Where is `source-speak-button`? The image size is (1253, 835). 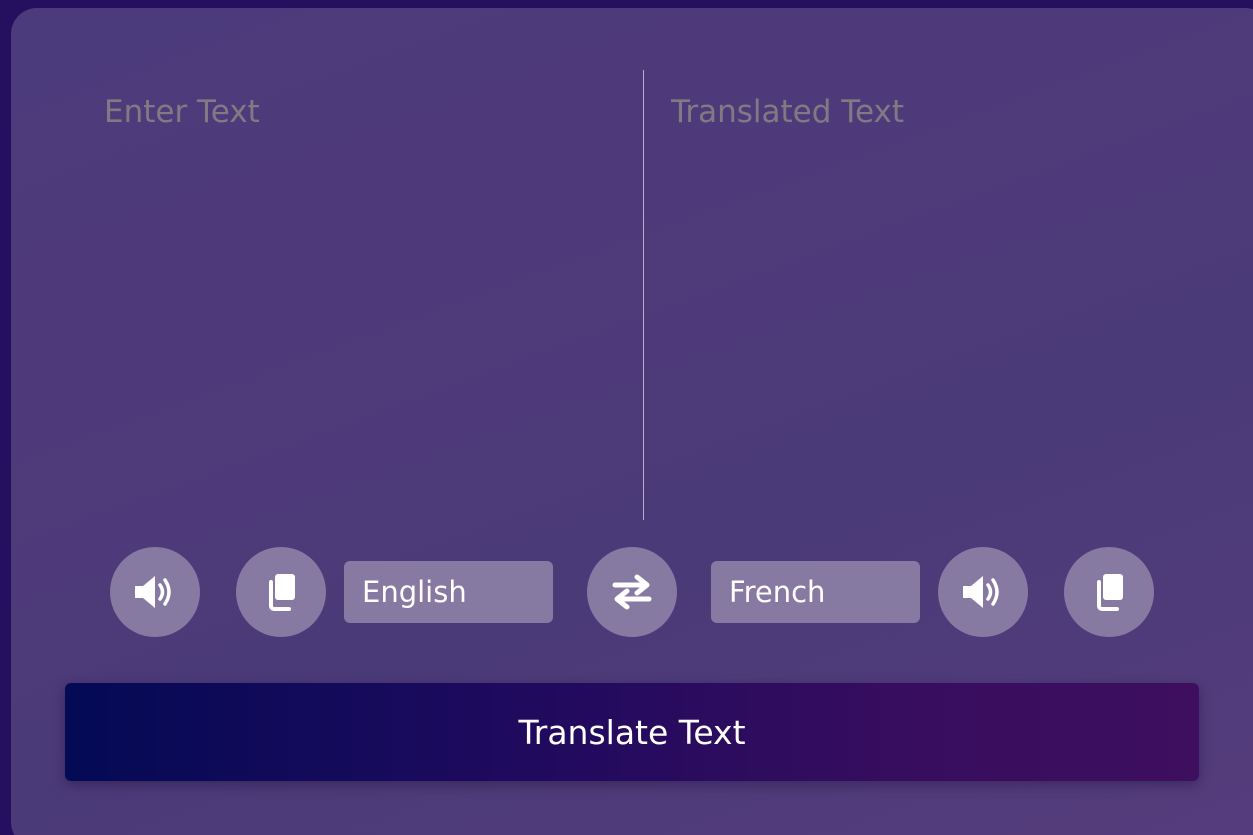
source-speak-button is located at coordinates (155, 592).